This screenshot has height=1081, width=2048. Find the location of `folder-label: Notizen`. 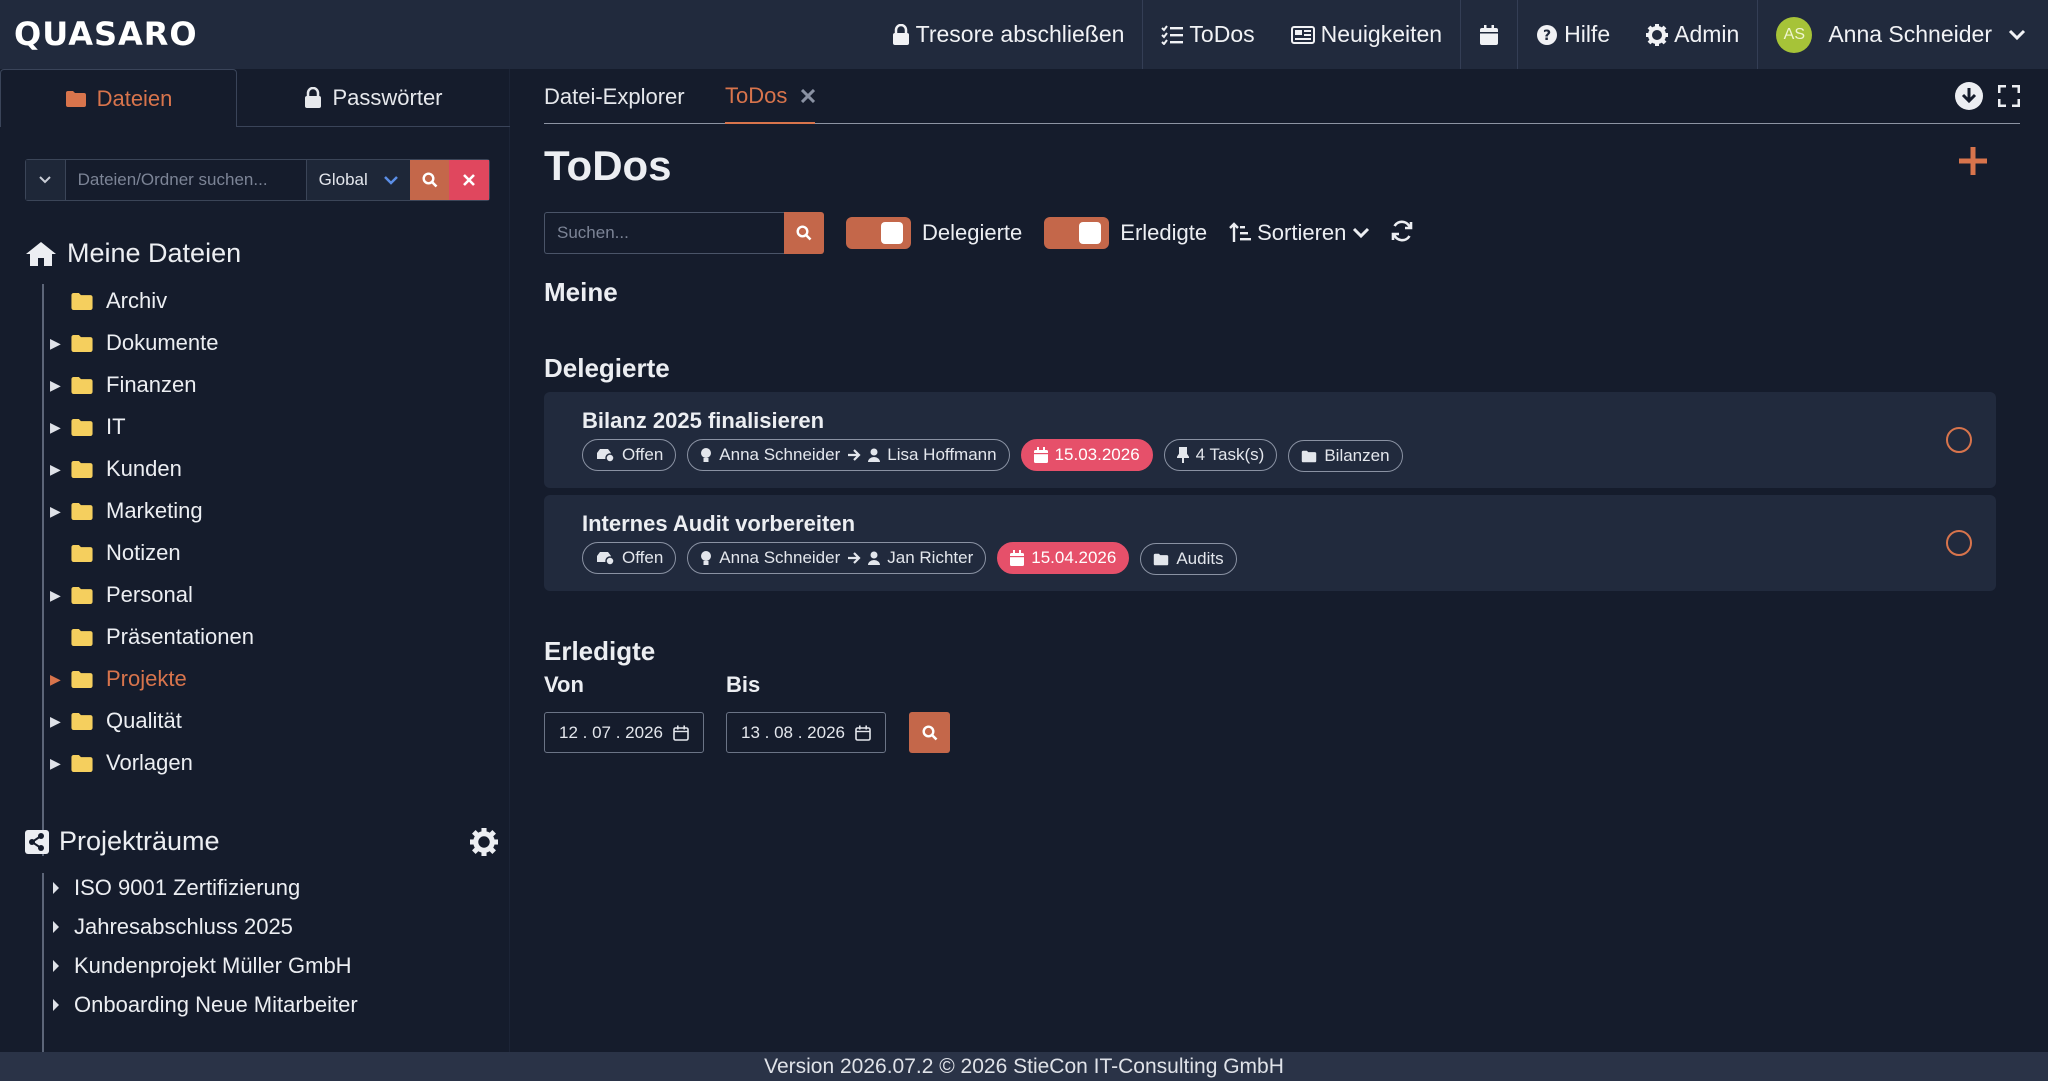

folder-label: Notizen is located at coordinates (143, 552).